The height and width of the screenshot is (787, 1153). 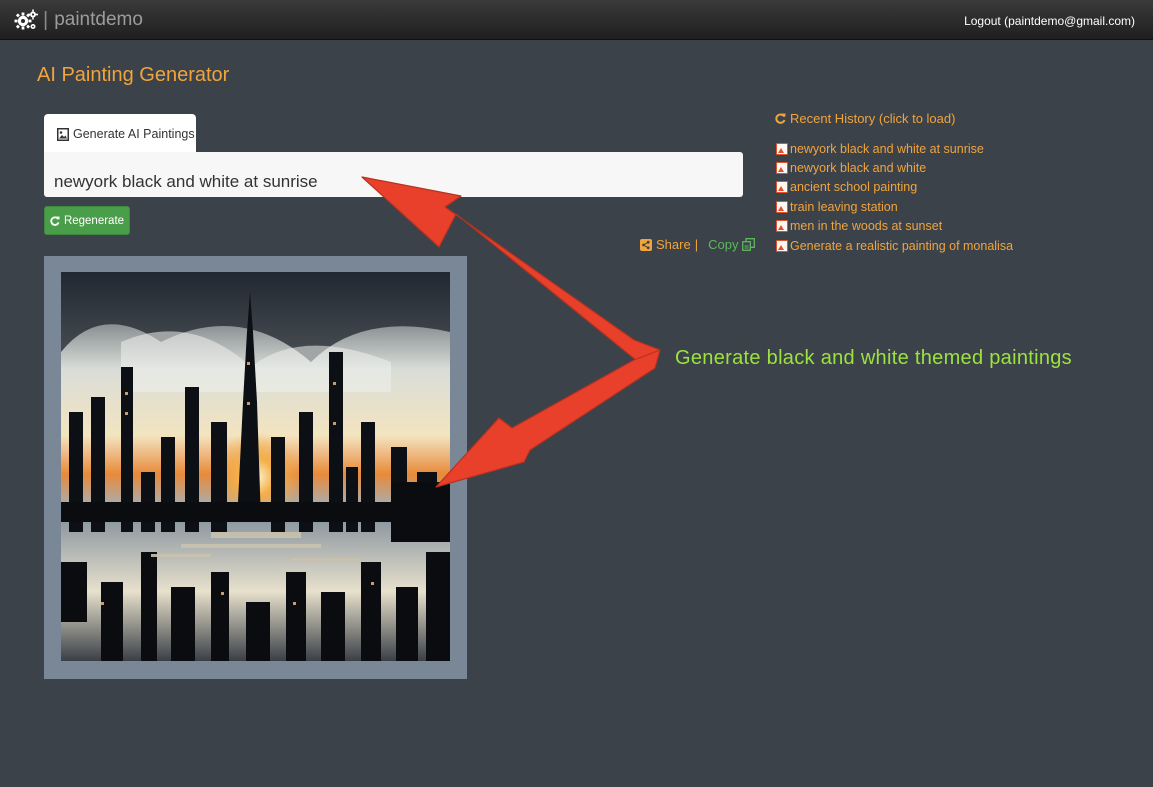 I want to click on history-item: ancient school painting, so click(x=894, y=187).